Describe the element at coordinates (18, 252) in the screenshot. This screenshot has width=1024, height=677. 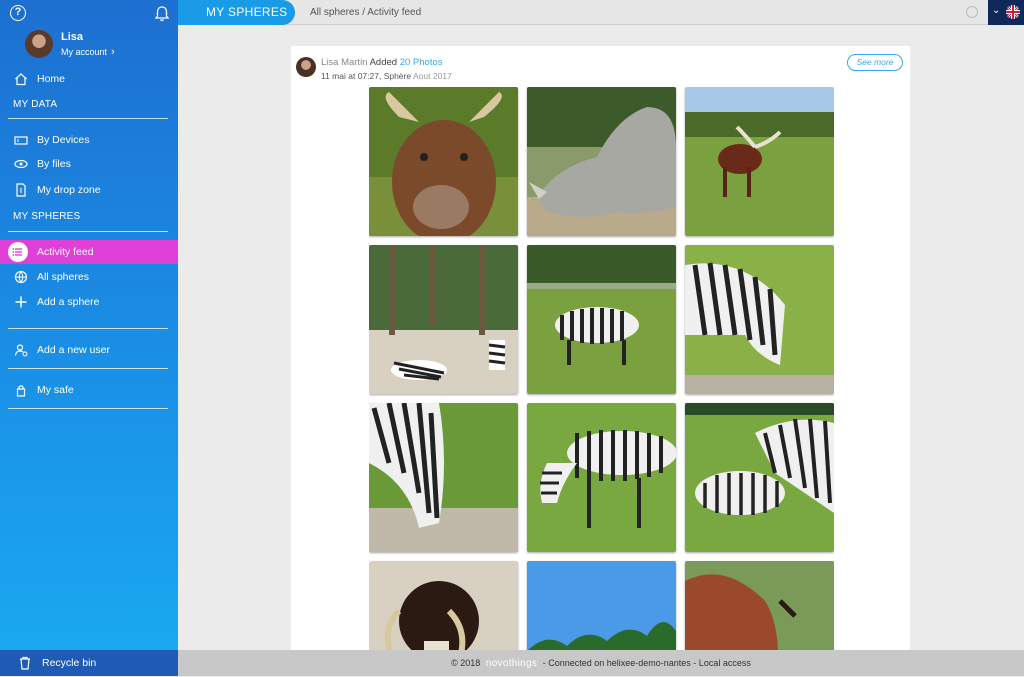
I see `list-icon` at that location.